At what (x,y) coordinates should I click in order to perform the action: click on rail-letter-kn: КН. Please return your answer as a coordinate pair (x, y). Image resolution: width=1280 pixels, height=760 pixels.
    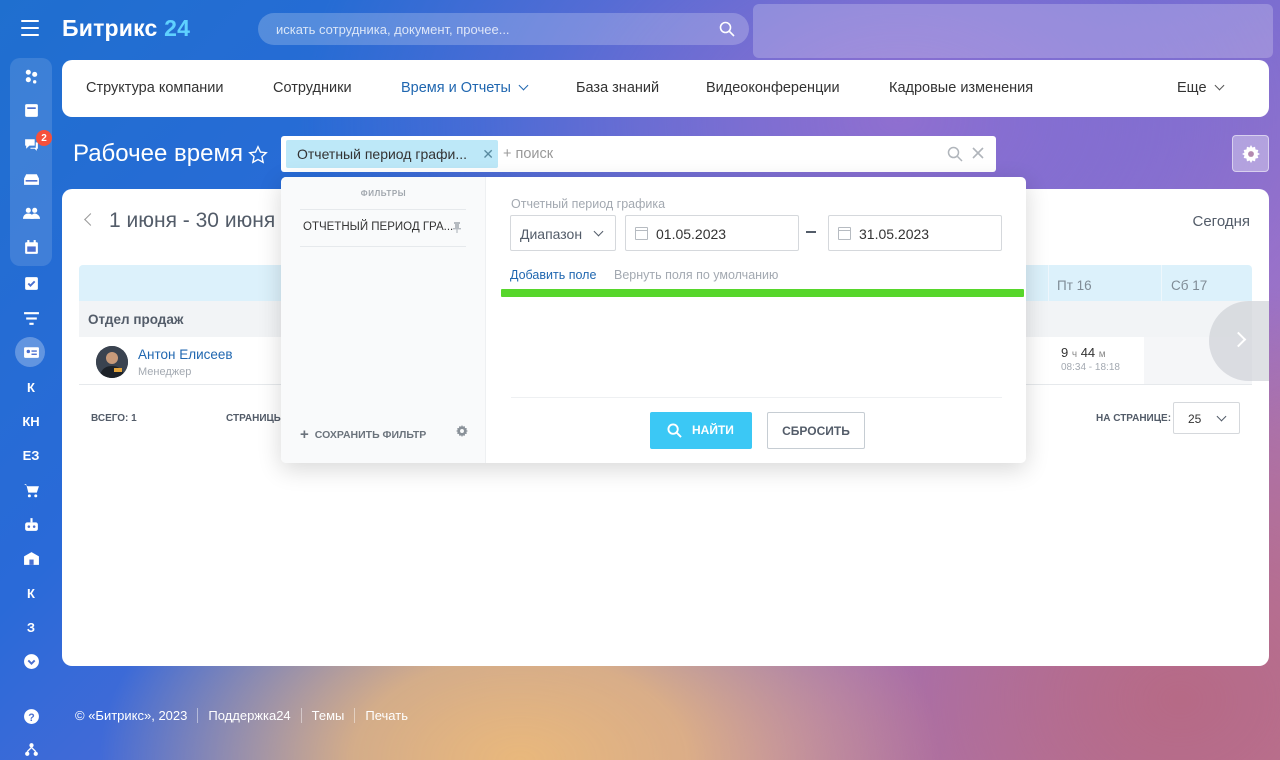
    Looking at the image, I should click on (31, 421).